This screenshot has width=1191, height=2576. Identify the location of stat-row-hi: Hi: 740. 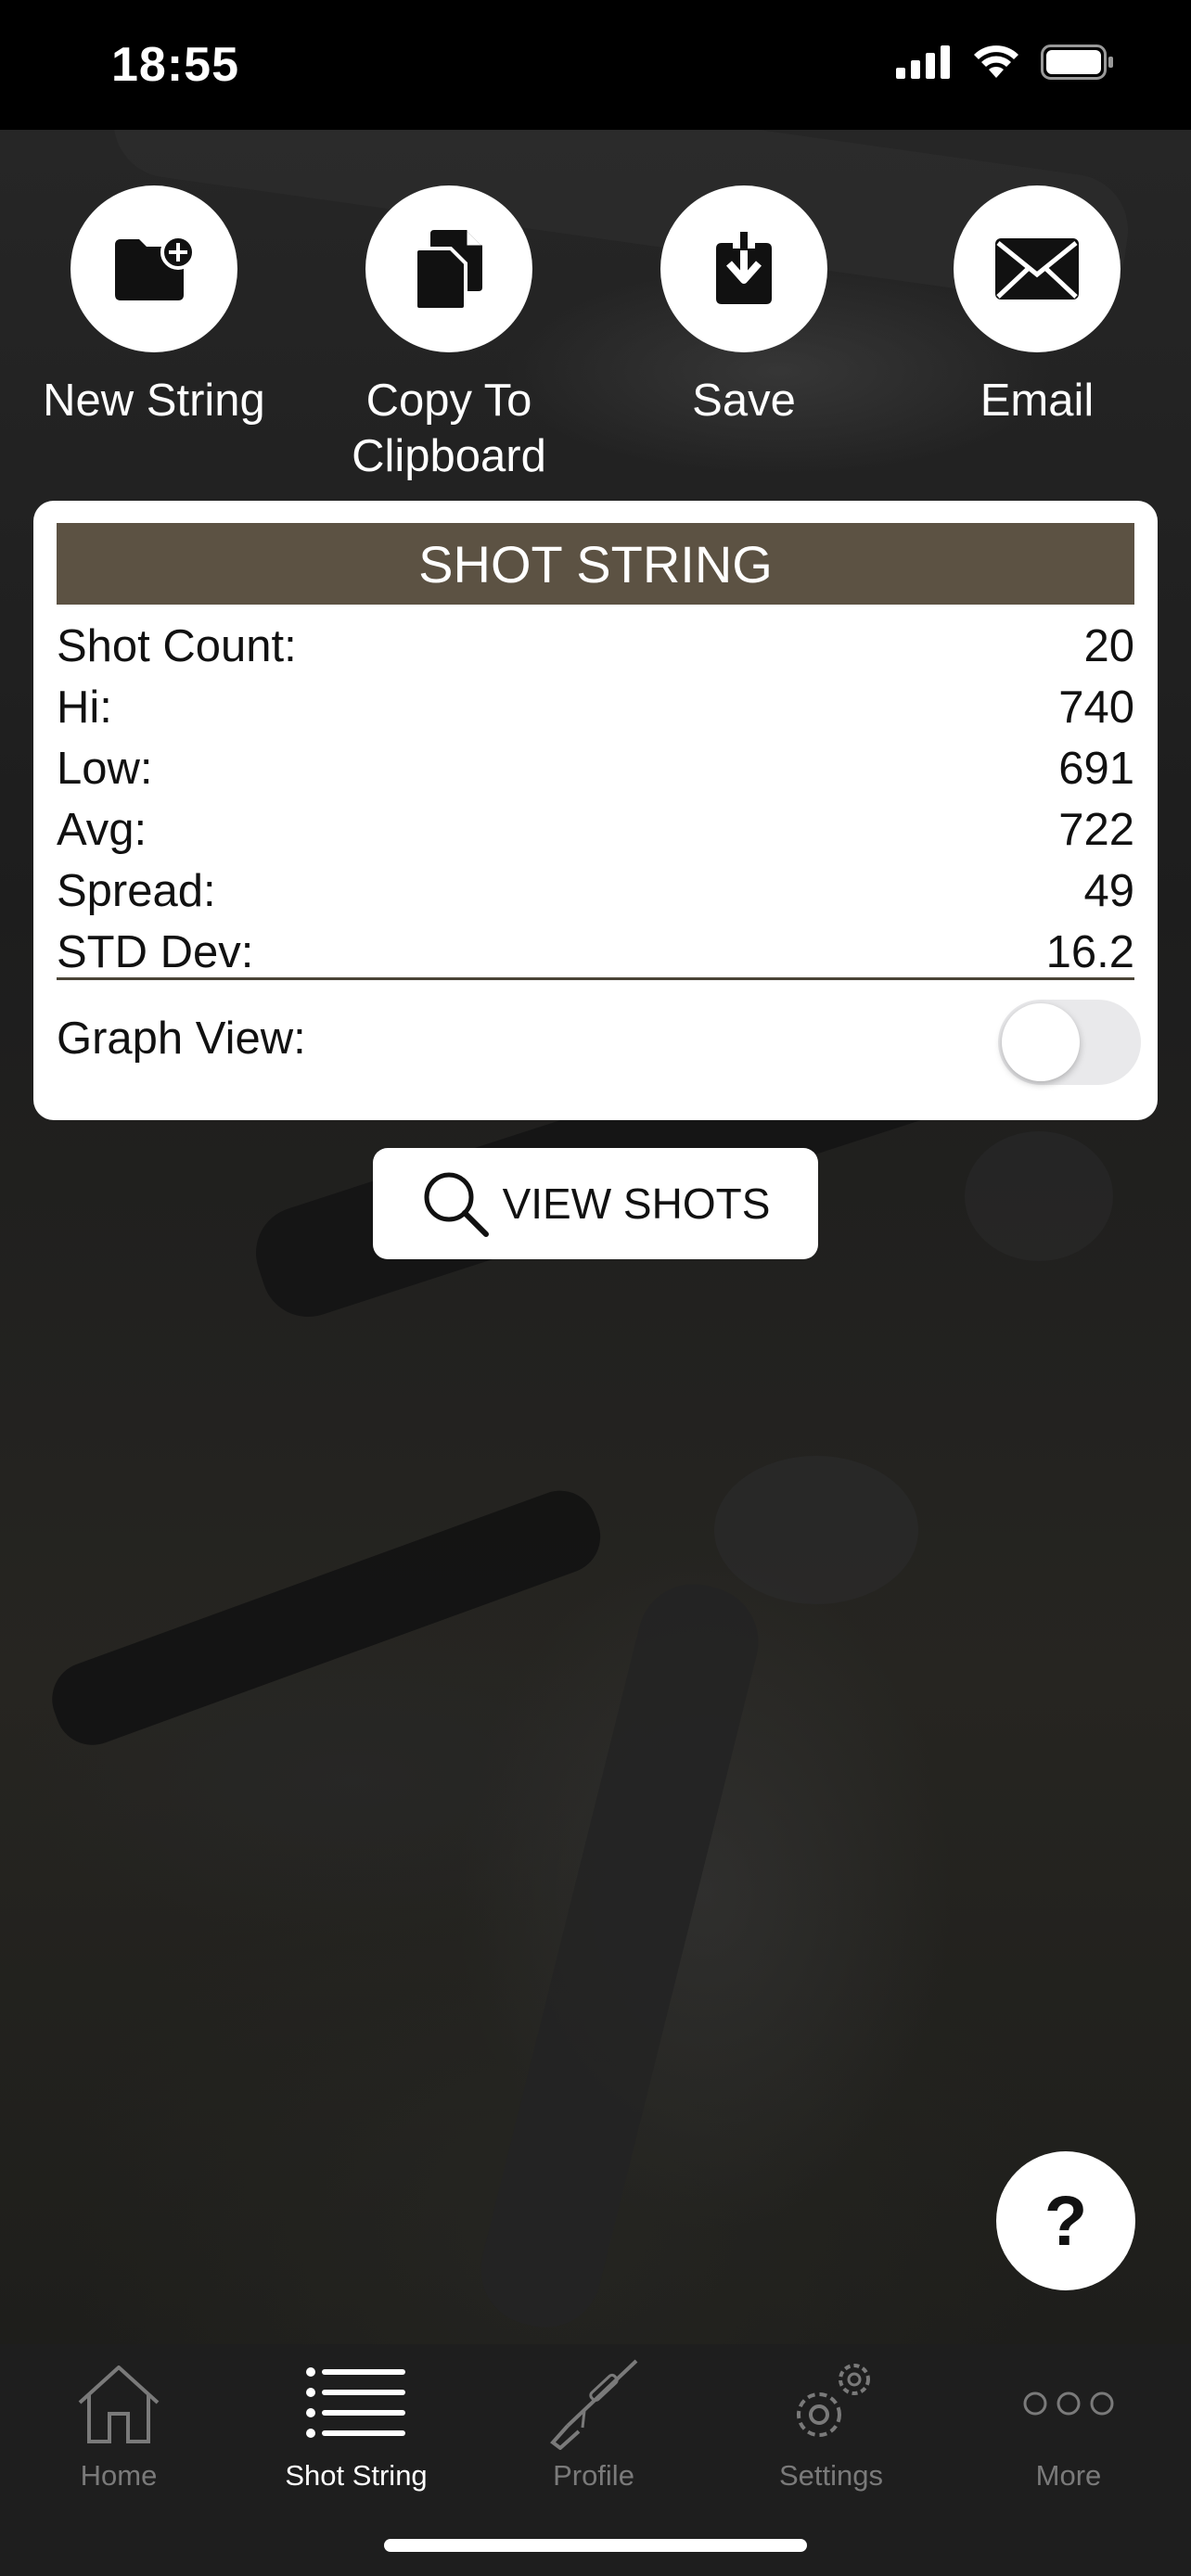
(595, 707).